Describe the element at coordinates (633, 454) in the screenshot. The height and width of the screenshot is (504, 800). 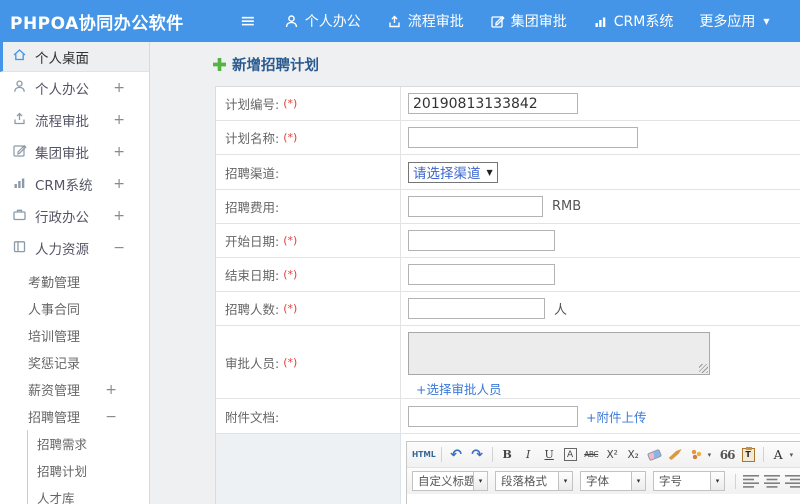
I see `subscript-button: X₂` at that location.